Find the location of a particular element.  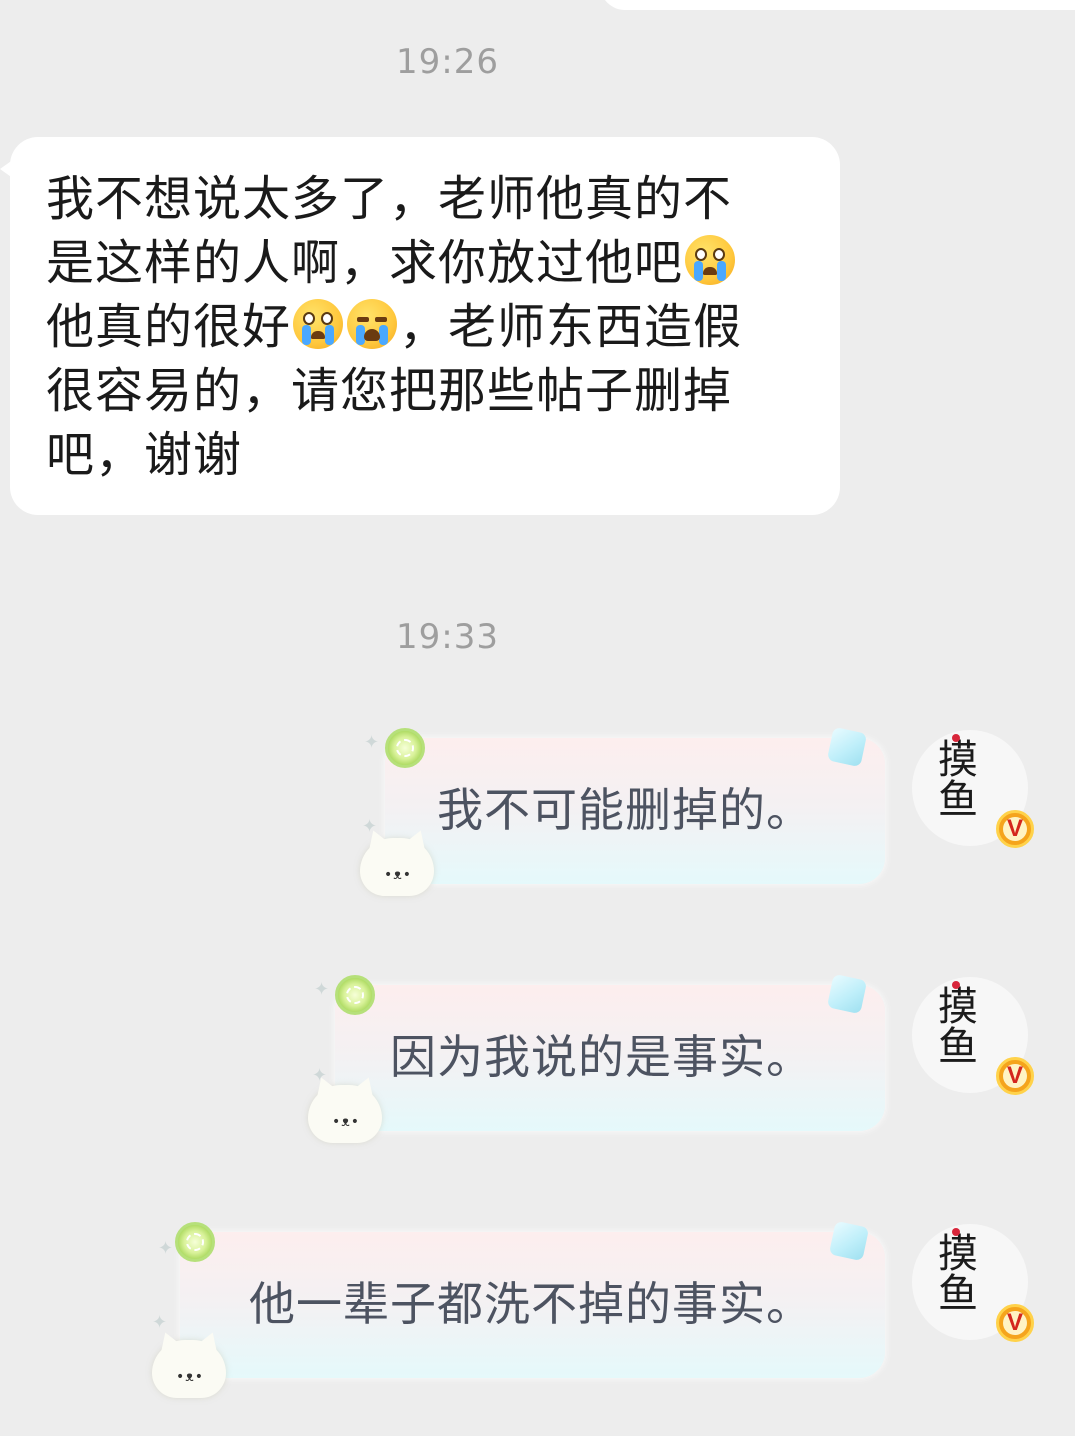

outgoing-message-row: 他一辈子都洗不掉的事实。 •ᴥ• ✦ ✦ 摸鱼 V is located at coordinates (537, 1312).